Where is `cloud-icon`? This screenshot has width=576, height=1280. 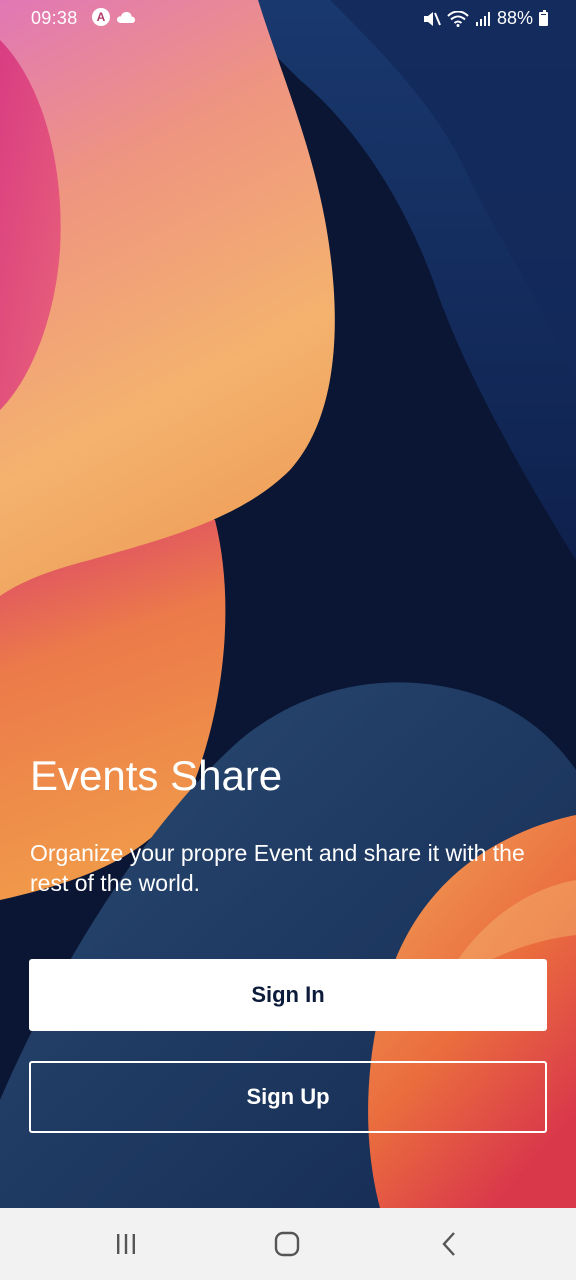 cloud-icon is located at coordinates (126, 17).